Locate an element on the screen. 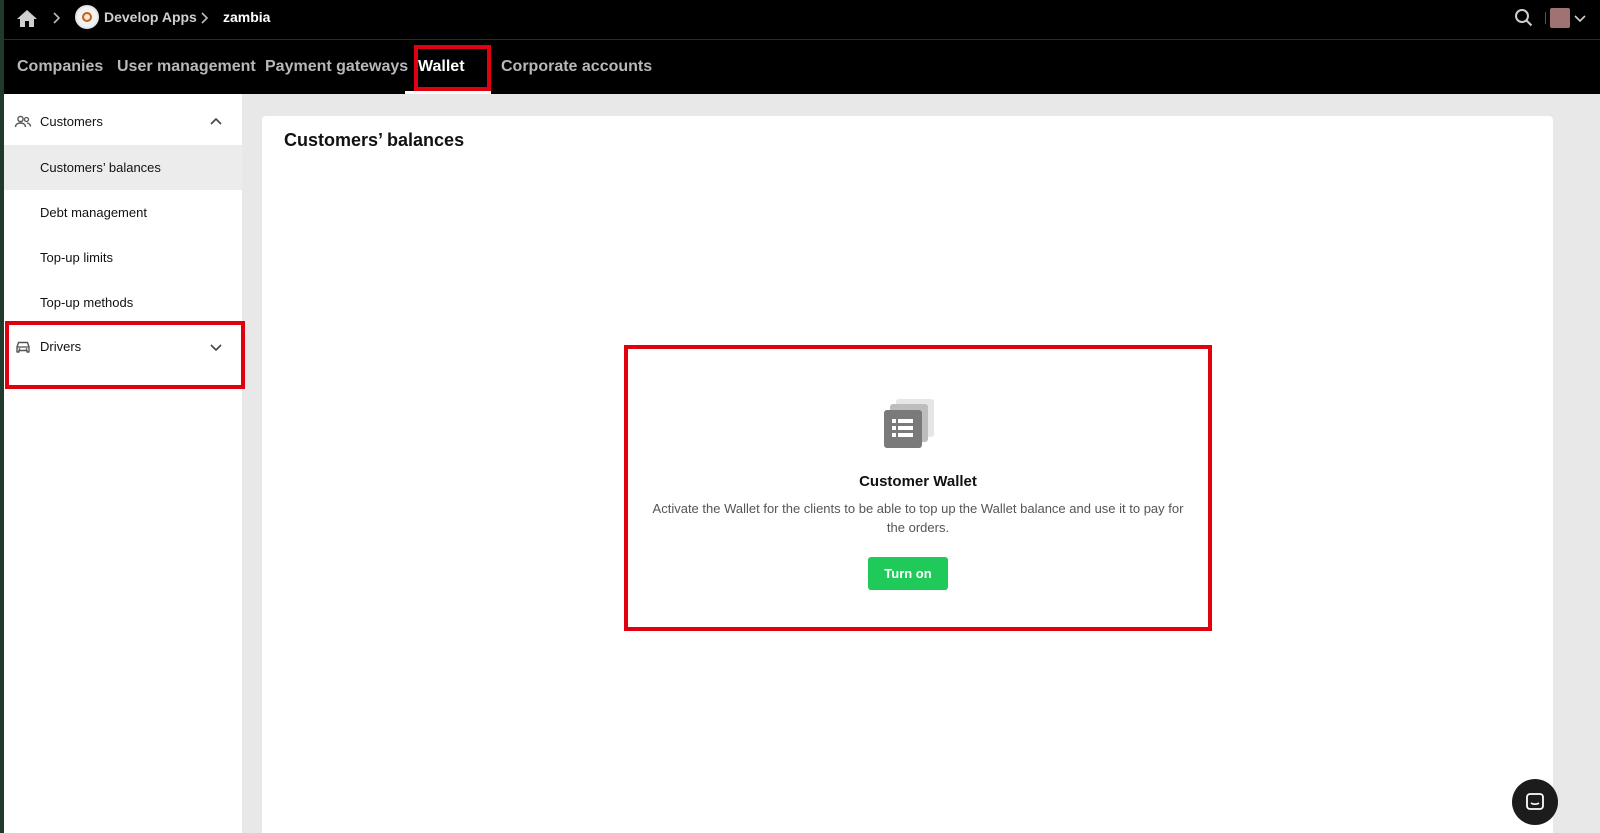 Image resolution: width=1600 pixels, height=833 pixels. chat-icon is located at coordinates (1535, 801).